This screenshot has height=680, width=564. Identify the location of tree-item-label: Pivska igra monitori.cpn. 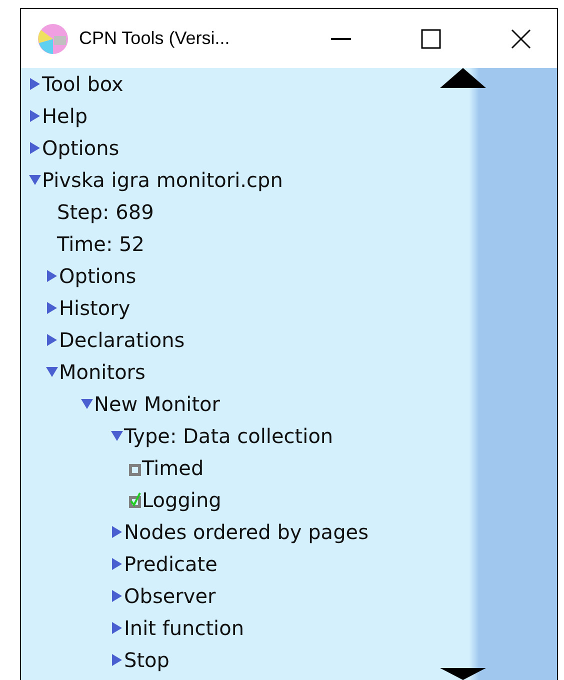
(162, 180).